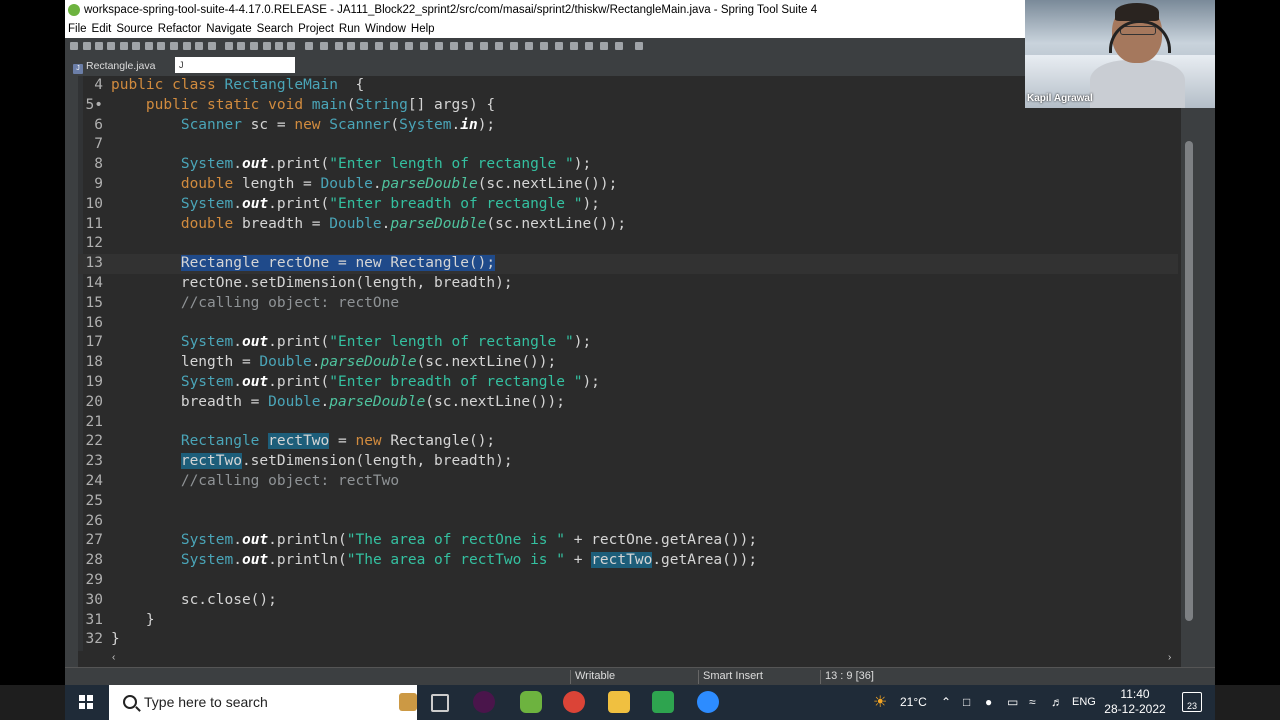  Describe the element at coordinates (574, 702) in the screenshot. I see `chrome-icon` at that location.